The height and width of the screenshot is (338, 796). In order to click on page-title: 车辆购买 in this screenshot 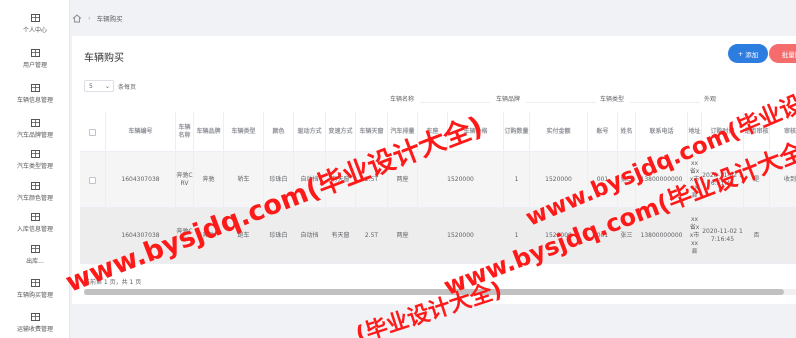, I will do `click(104, 58)`.